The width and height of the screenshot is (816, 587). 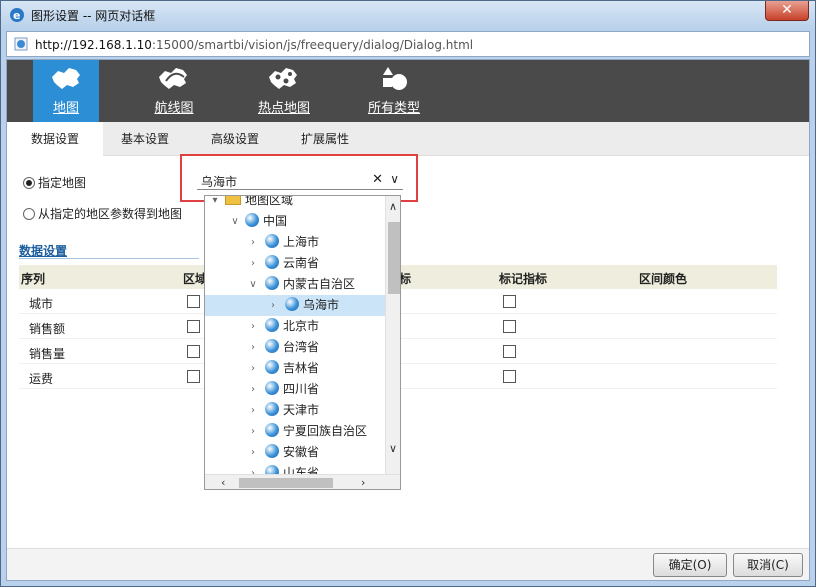 I want to click on row-label: 城市, so click(x=41, y=304).